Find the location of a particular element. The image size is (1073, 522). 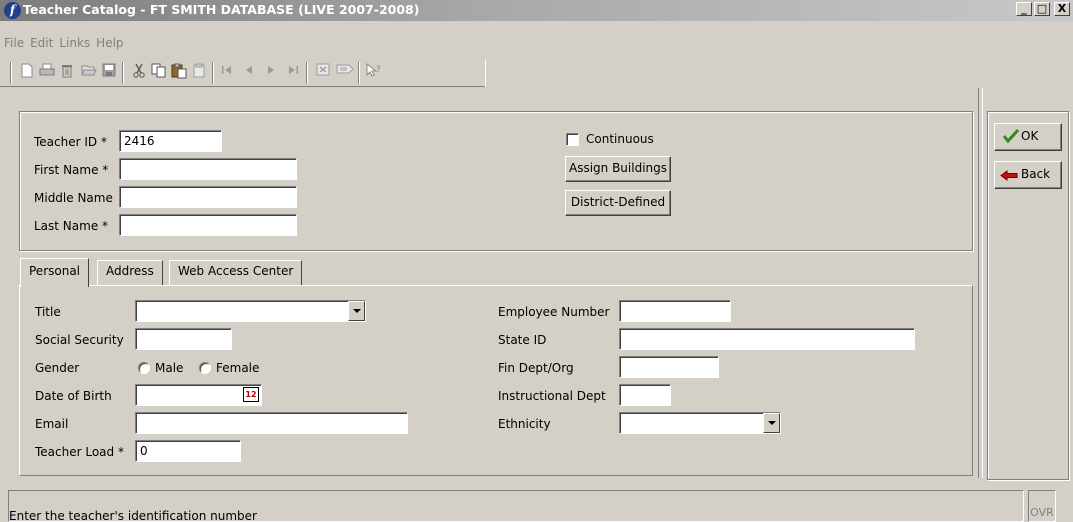

back-arrow-icon is located at coordinates (1009, 177).